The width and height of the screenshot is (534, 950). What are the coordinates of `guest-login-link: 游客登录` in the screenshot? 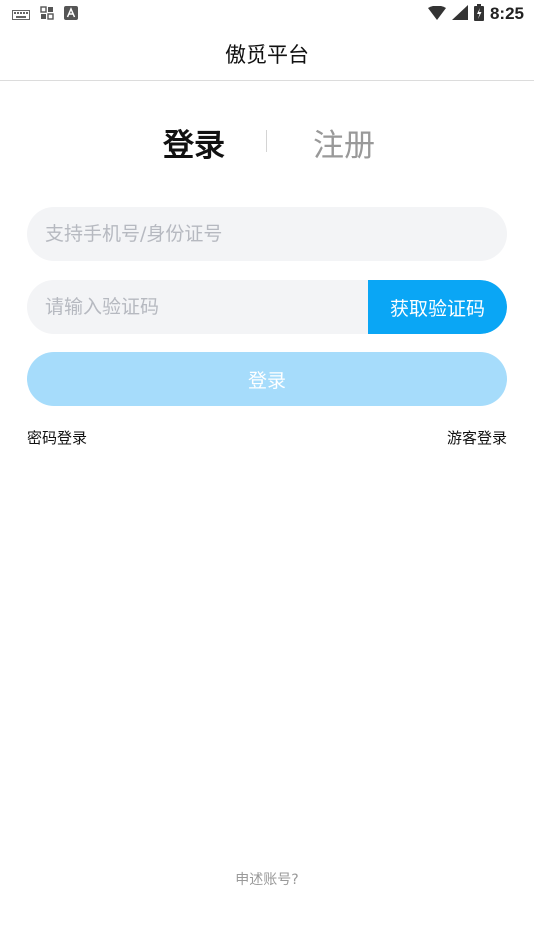 It's located at (477, 437).